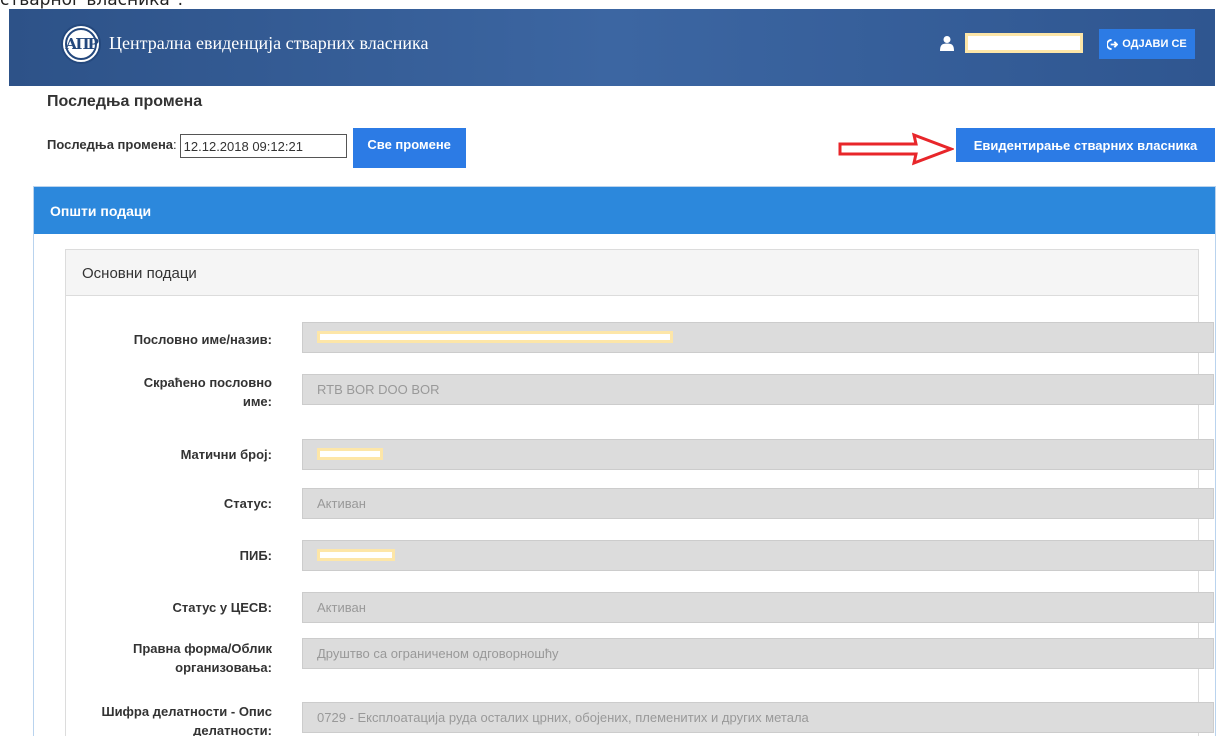 Image resolution: width=1220 pixels, height=736 pixels. What do you see at coordinates (207, 392) in the screenshot?
I see `field-label: Скраћено пословно име:` at bounding box center [207, 392].